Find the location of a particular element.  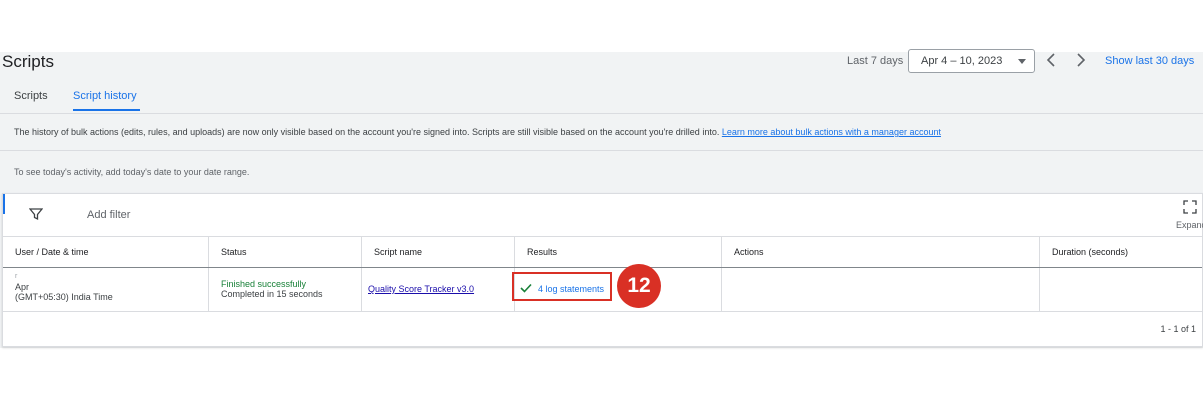

column-header-actions: Actions is located at coordinates (881, 252).